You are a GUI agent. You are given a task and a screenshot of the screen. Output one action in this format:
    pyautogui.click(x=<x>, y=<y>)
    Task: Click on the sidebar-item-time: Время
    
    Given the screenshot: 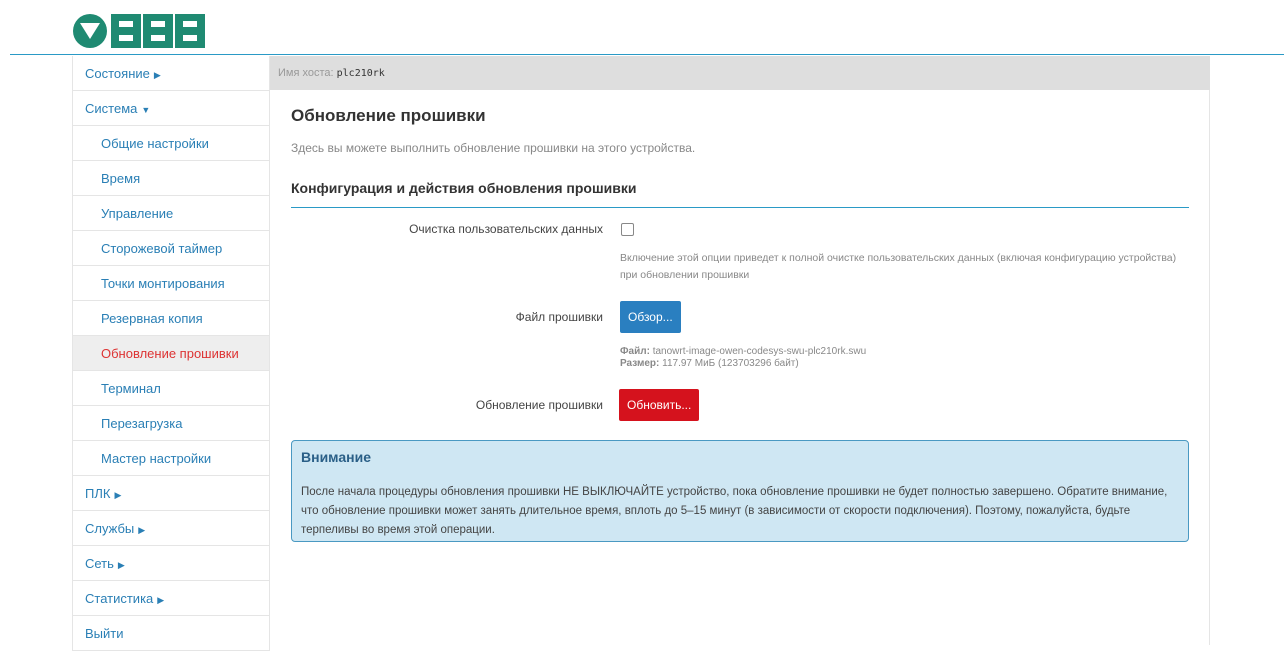 What is the action you would take?
    pyautogui.click(x=171, y=178)
    